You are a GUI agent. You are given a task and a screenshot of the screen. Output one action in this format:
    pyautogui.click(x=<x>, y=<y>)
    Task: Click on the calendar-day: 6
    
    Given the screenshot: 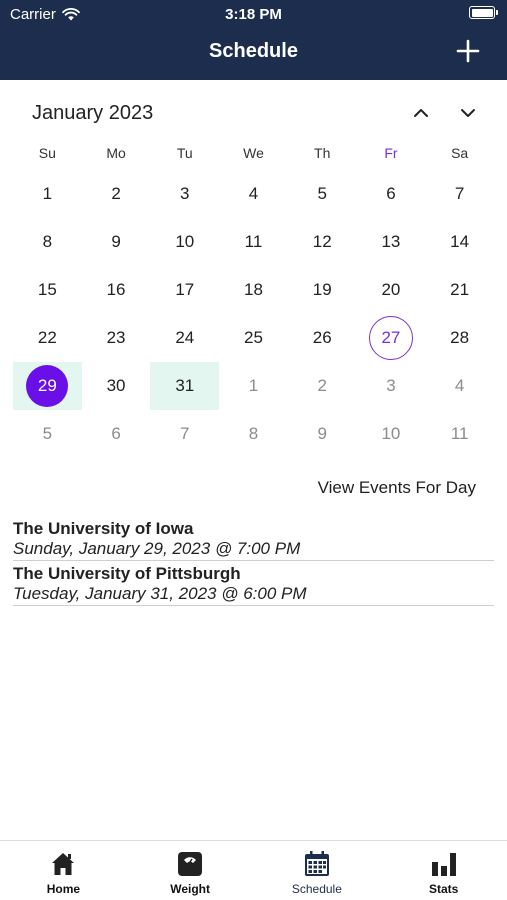 What is the action you would take?
    pyautogui.click(x=391, y=194)
    